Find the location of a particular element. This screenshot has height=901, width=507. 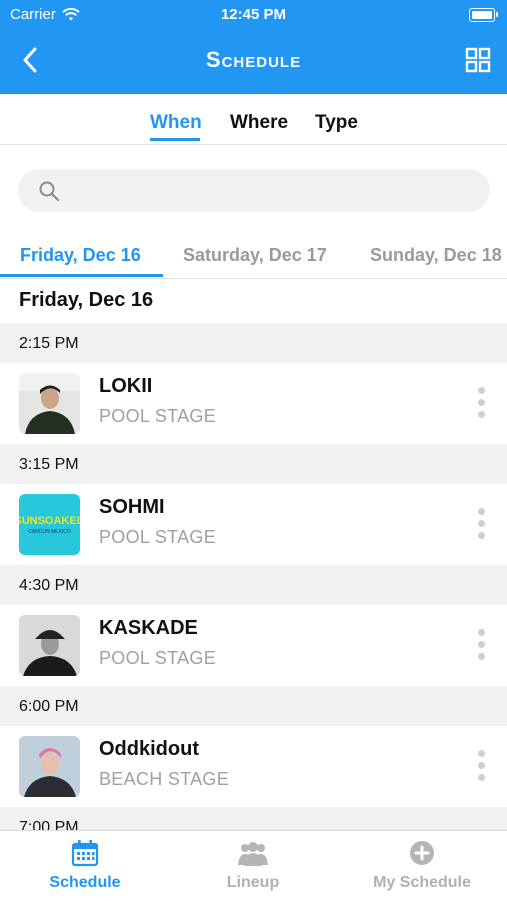

artist-thumbnail: SUNSOAKED CANCUN MEXICO is located at coordinates (49, 524).